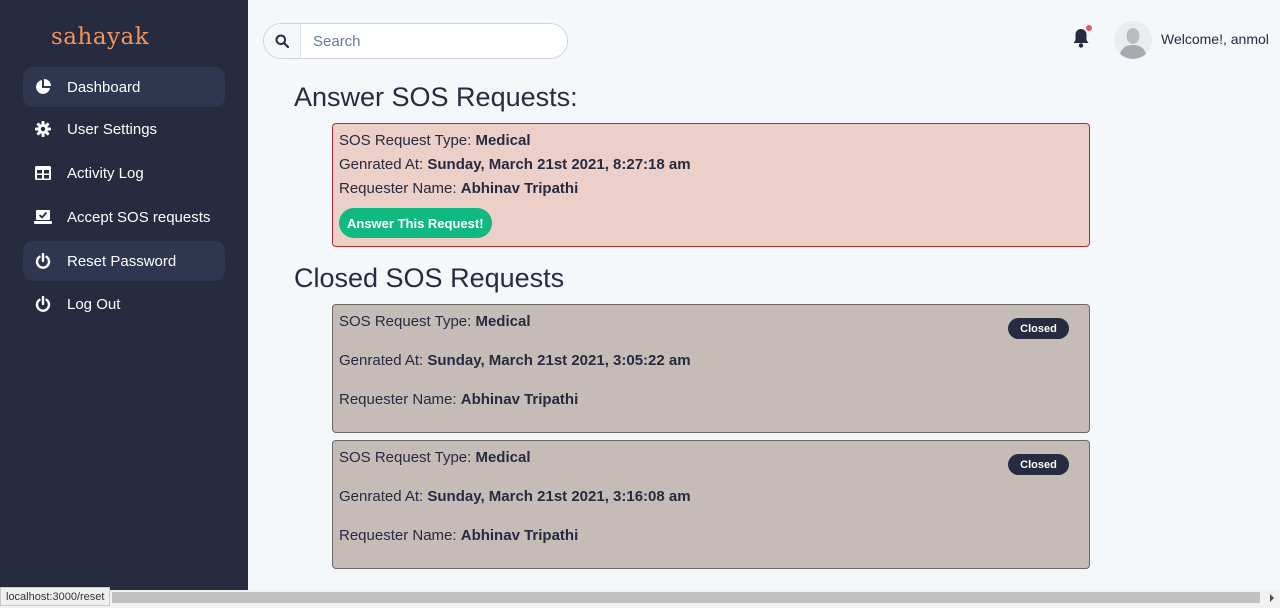  What do you see at coordinates (1081, 37) in the screenshot?
I see `notification-bell-icon` at bounding box center [1081, 37].